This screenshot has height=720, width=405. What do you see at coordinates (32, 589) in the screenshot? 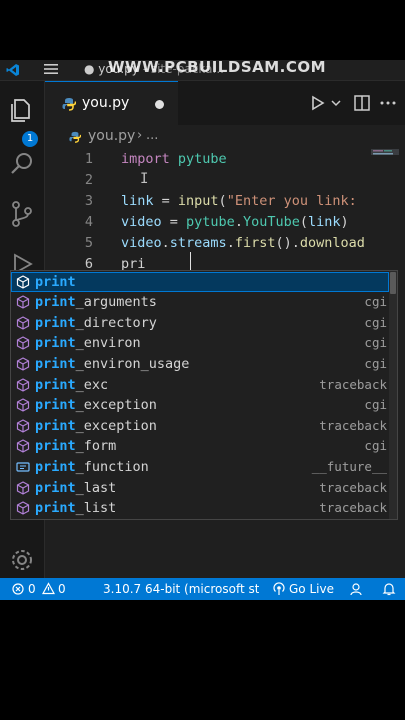
I see `error-count: 0` at bounding box center [32, 589].